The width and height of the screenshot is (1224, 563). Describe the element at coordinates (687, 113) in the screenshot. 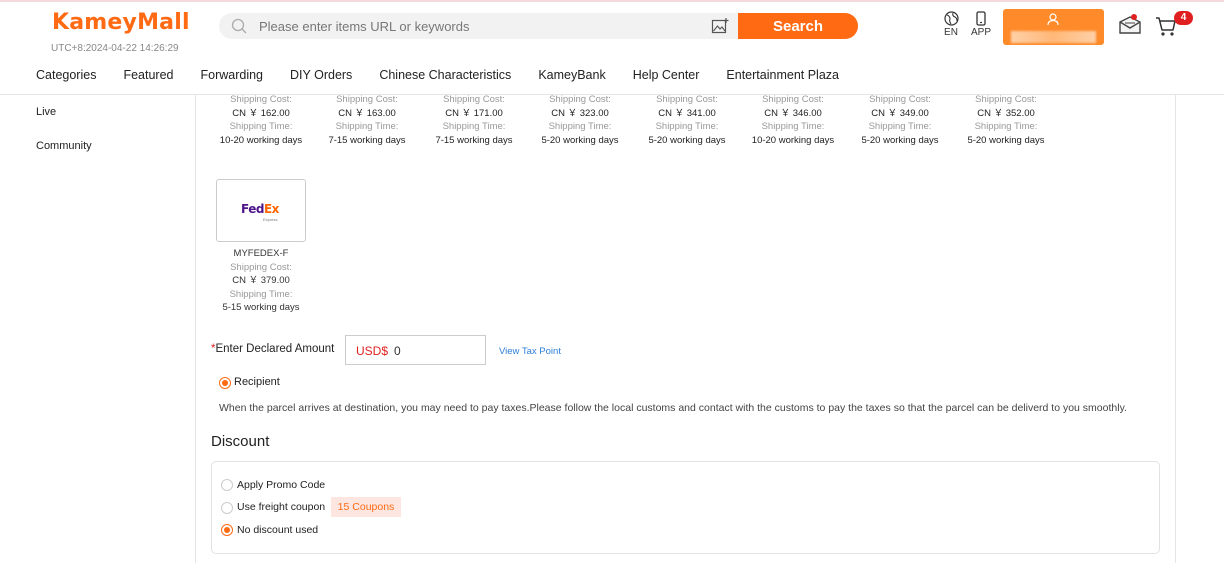

I see `shipping-cost: CN ￥ 341.00` at that location.